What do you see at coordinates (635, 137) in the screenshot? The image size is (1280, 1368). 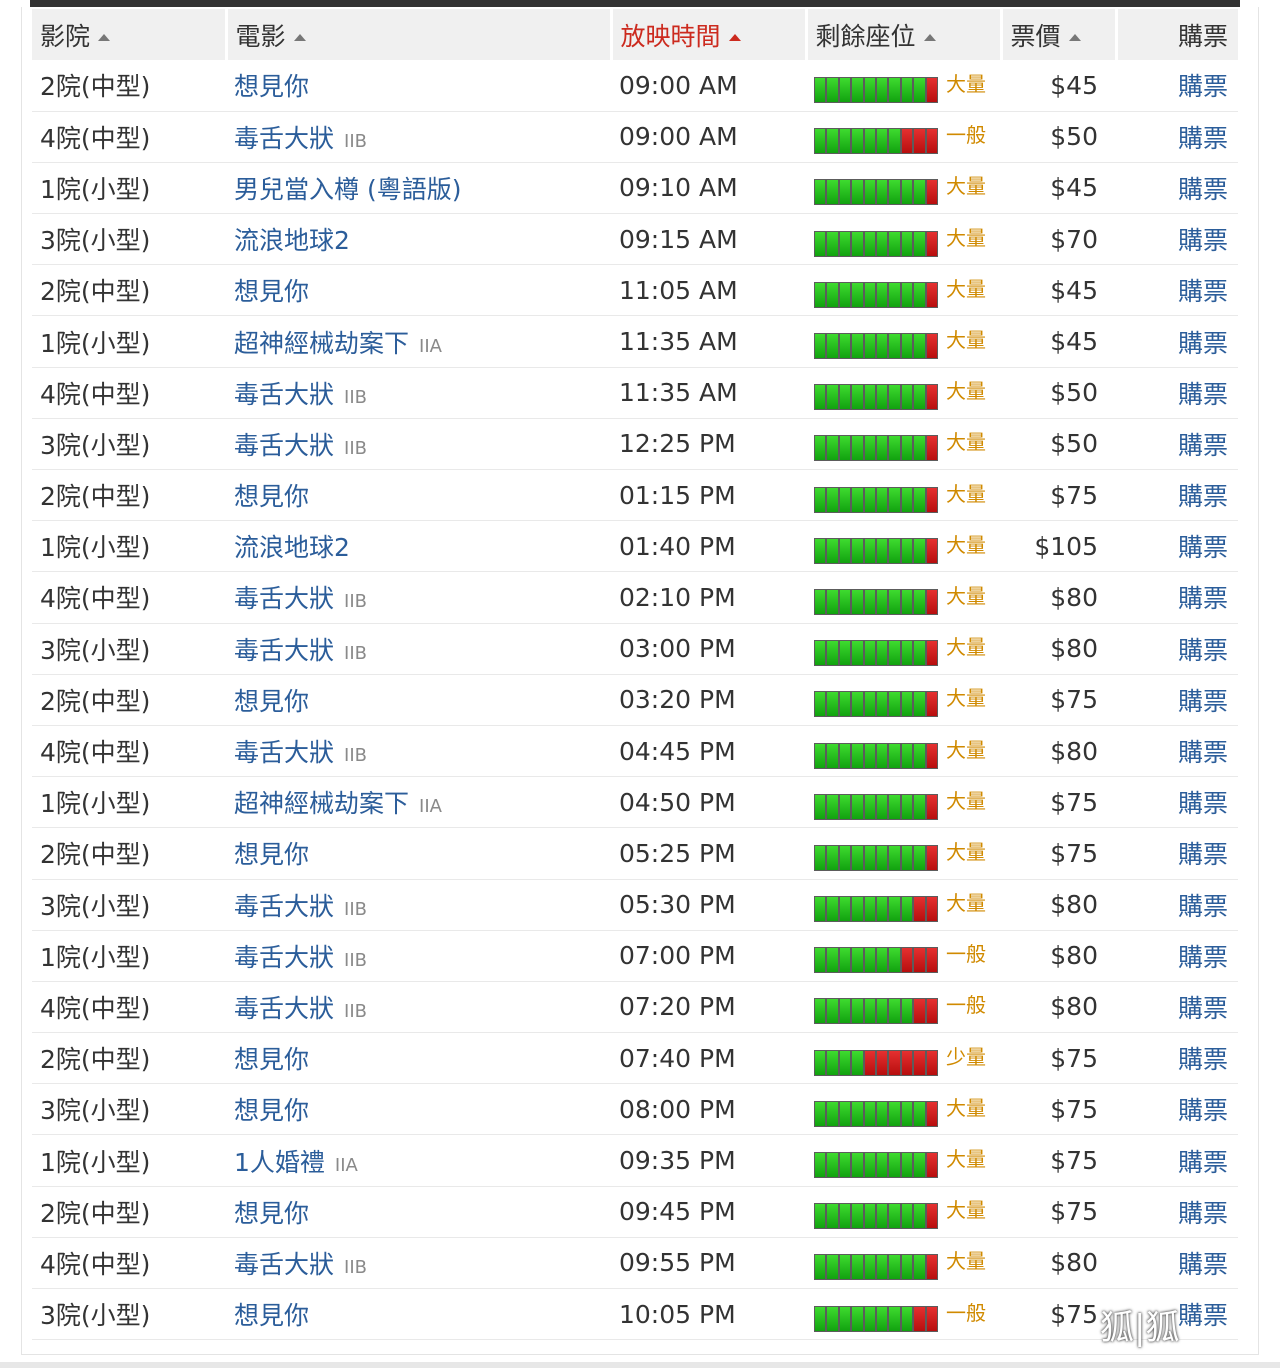 I see `table-row: 4院(中型) 毒舌大狀 IIB 09:00 AM 一般 $50 購票` at bounding box center [635, 137].